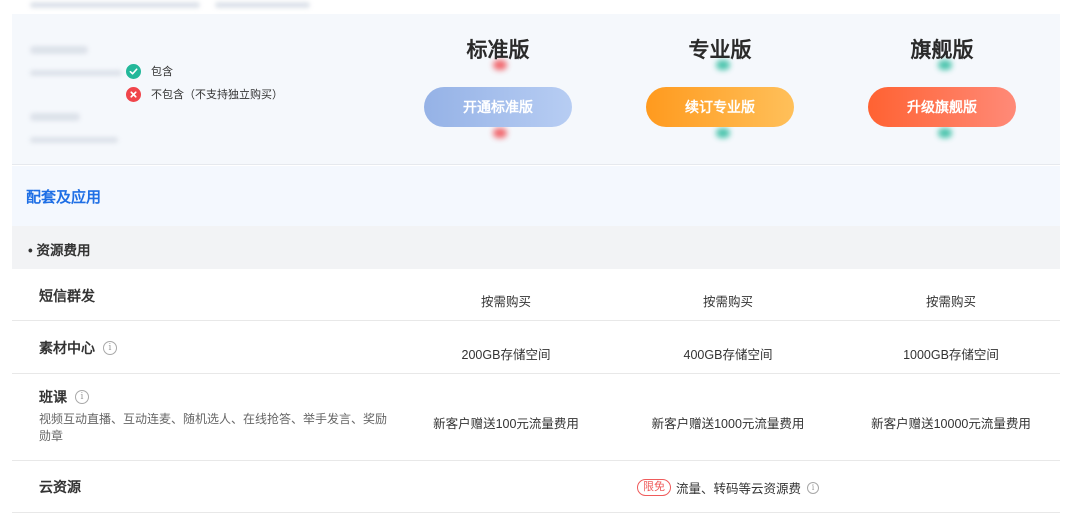 The image size is (1080, 513). I want to click on table-row-sms: 短信群发 按需购买 按需购买 按需购买, so click(536, 295).